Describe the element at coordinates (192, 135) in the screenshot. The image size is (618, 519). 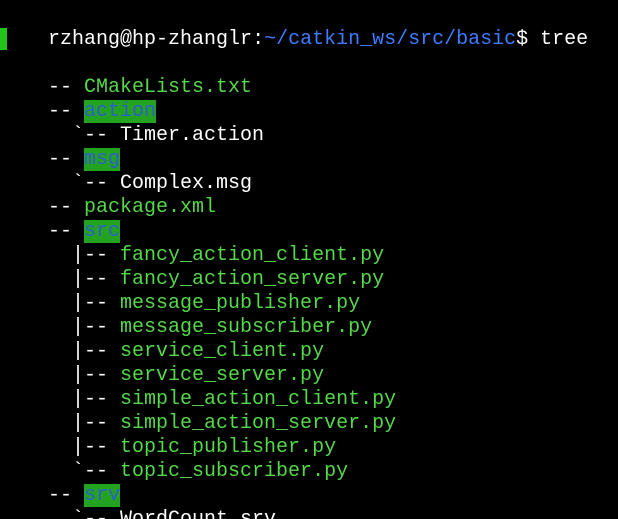
I see `file-name: Timer.action` at that location.